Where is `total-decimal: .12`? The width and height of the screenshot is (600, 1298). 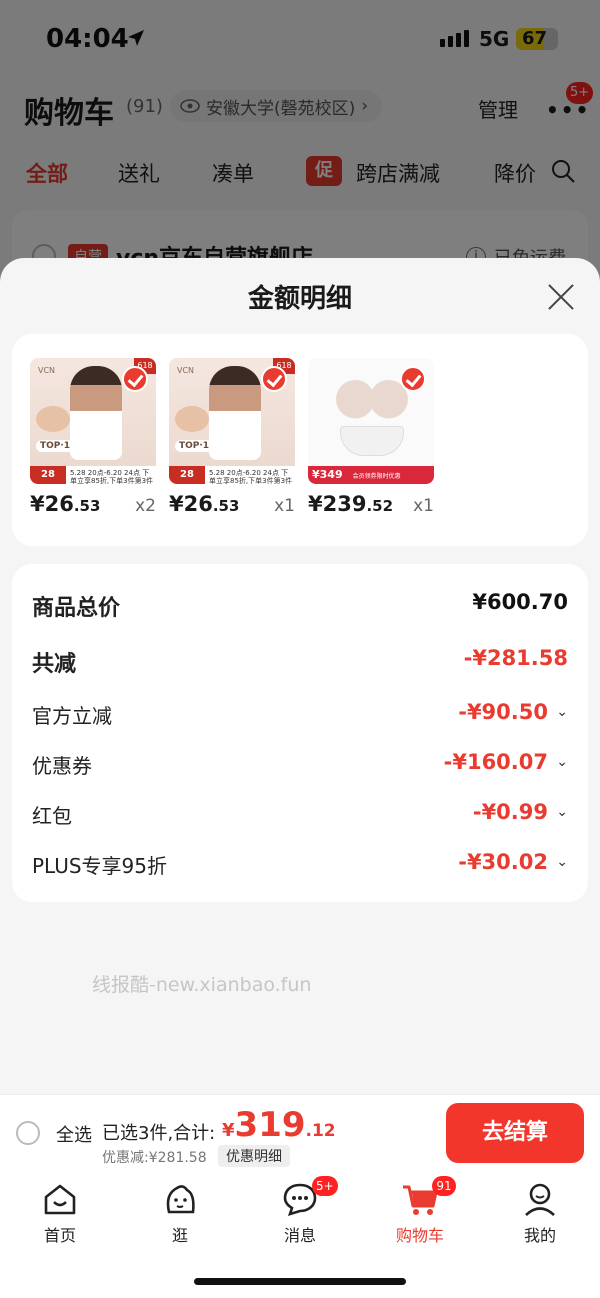 total-decimal: .12 is located at coordinates (320, 1131).